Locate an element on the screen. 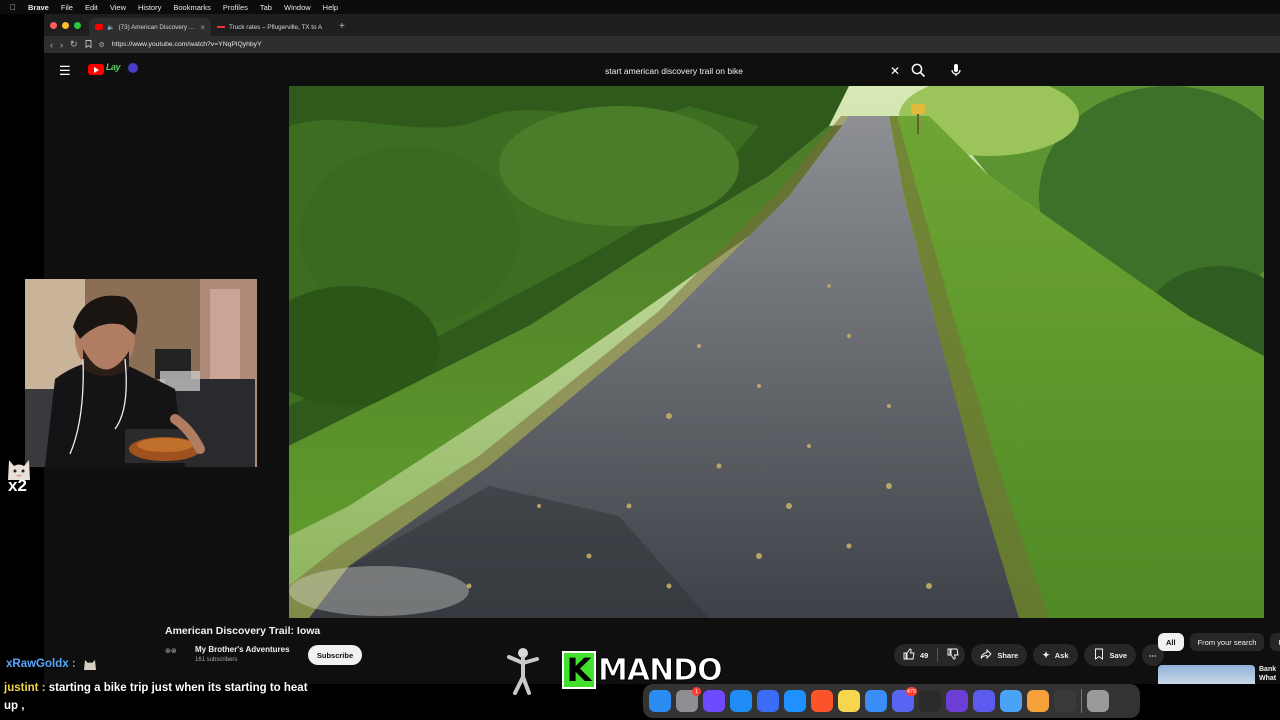 Image resolution: width=1280 pixels, height=720 pixels. menu-history: History is located at coordinates (149, 7).